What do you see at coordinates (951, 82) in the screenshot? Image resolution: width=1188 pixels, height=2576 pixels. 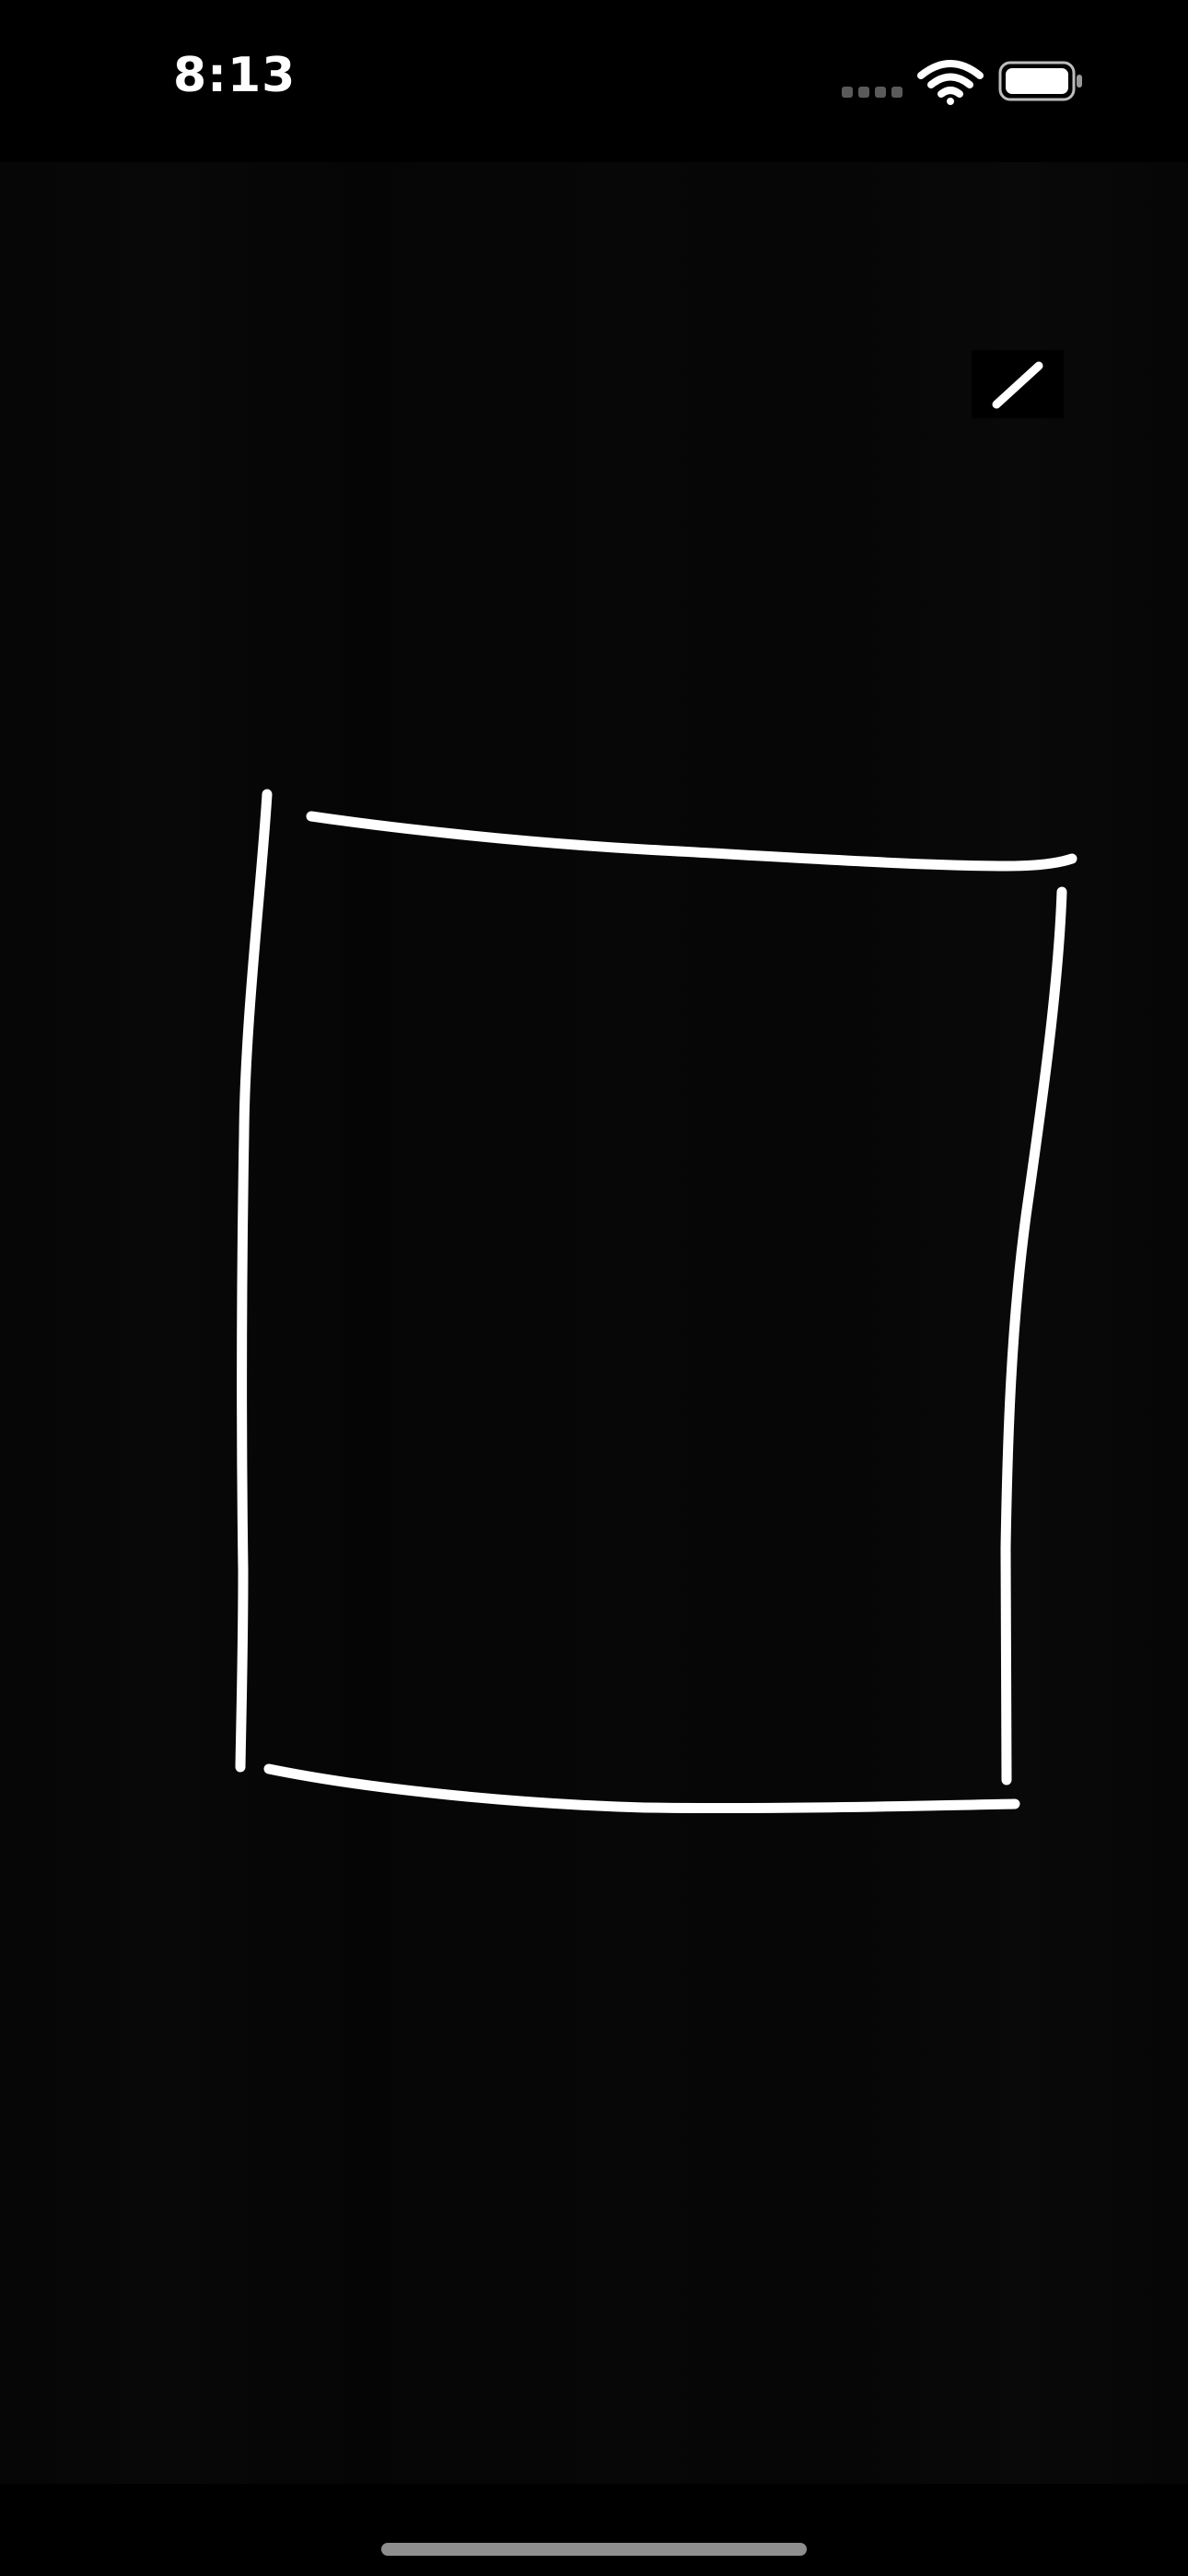 I see `wifi-icon` at bounding box center [951, 82].